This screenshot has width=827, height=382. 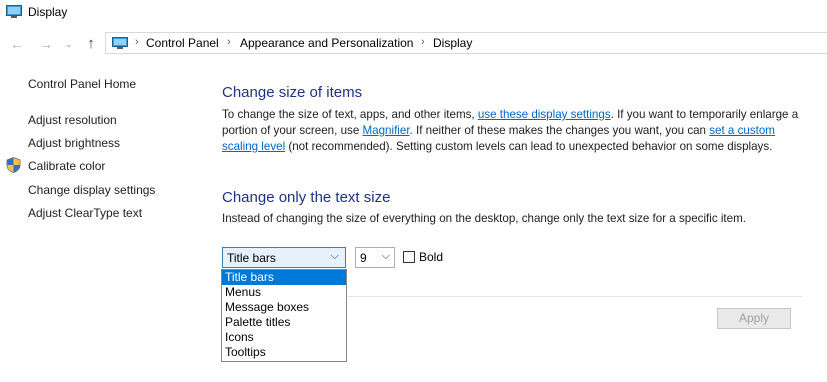 What do you see at coordinates (284, 307) in the screenshot?
I see `dropdown-option-message-boxes: Message boxes` at bounding box center [284, 307].